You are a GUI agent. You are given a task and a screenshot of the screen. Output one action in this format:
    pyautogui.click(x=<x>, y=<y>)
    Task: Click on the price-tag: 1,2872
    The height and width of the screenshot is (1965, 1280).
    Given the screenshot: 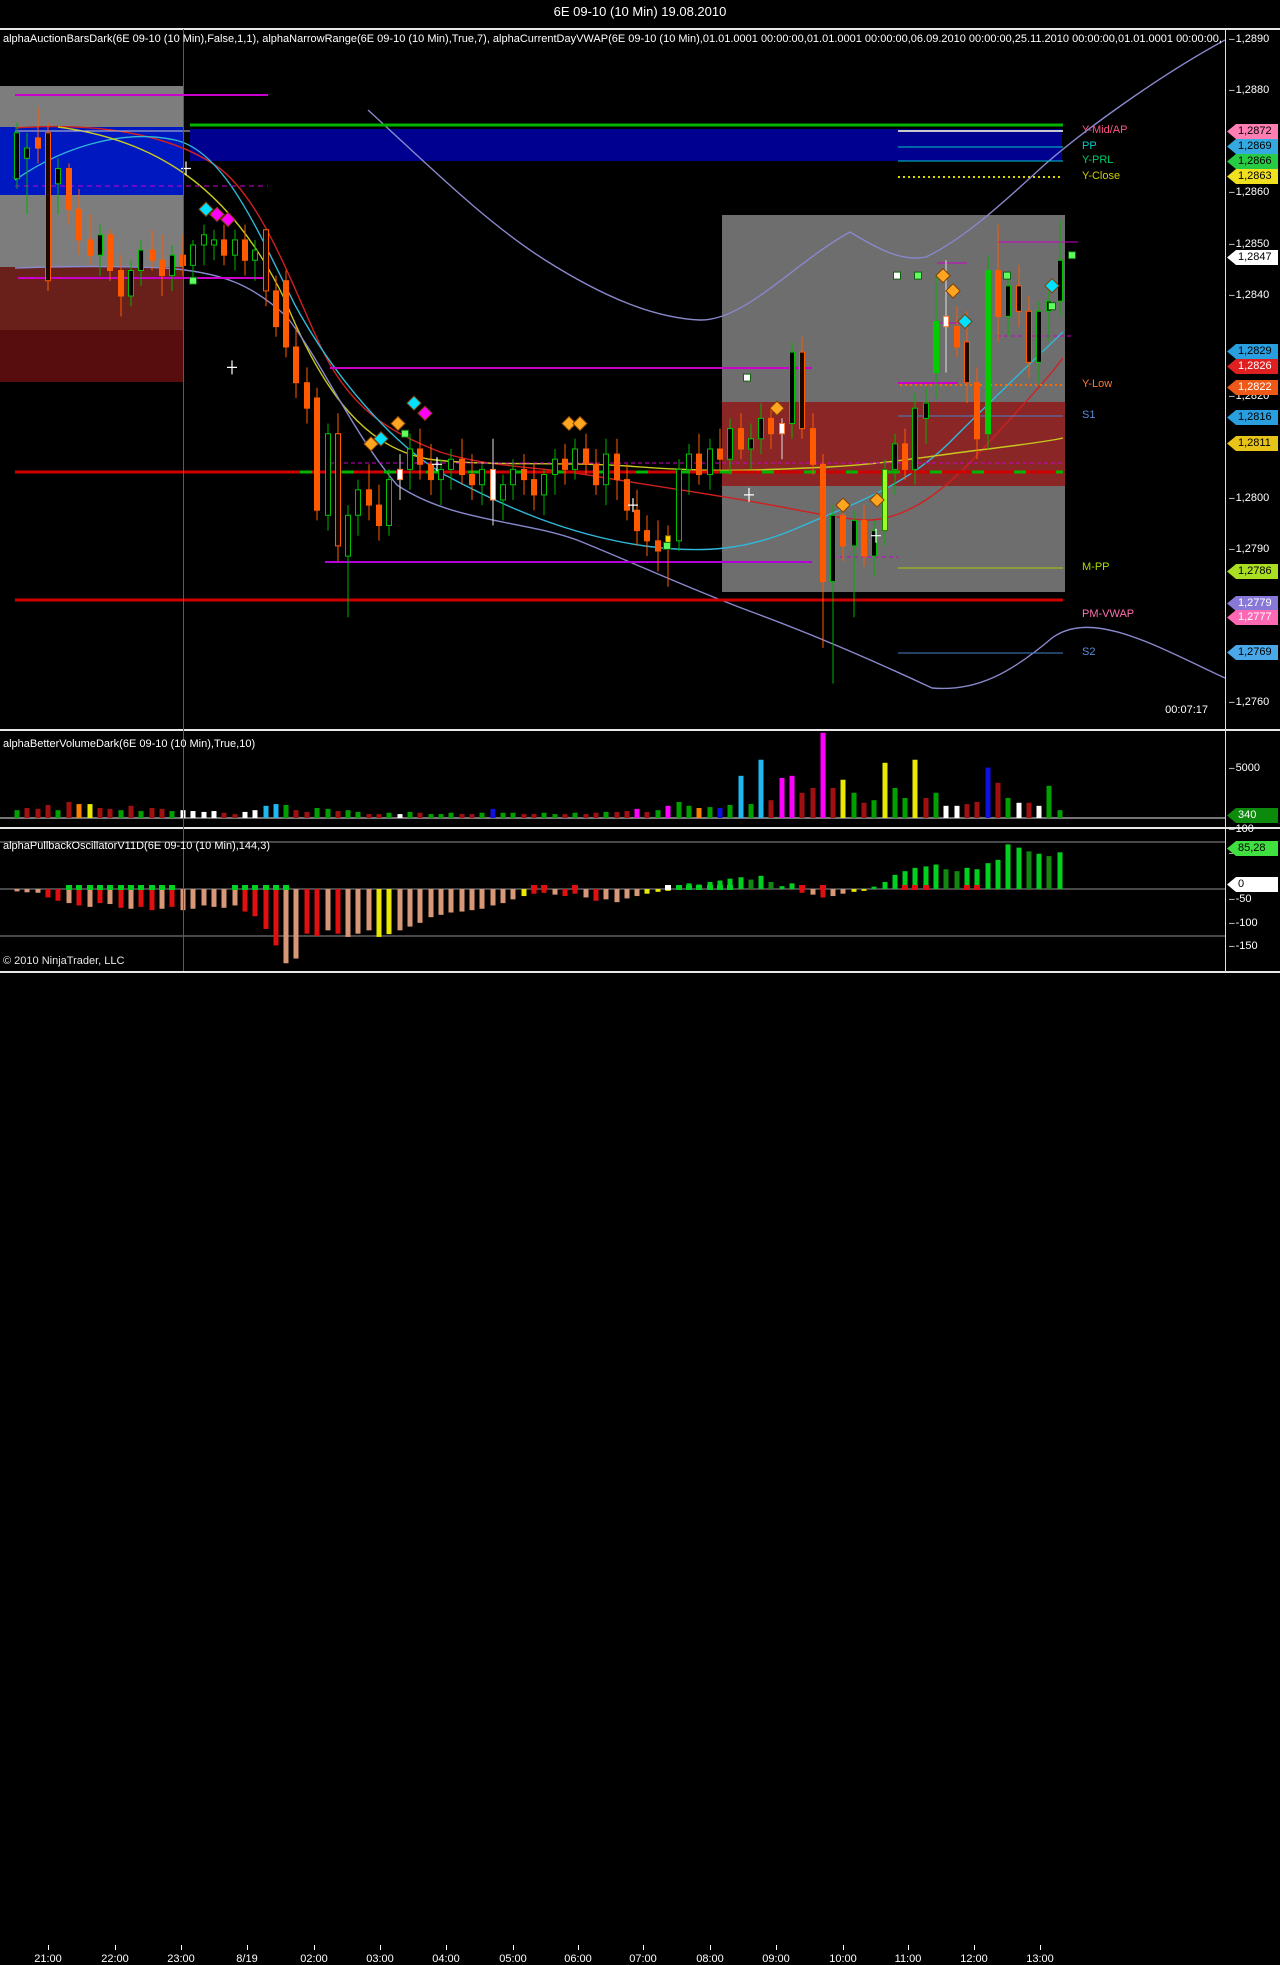 What is the action you would take?
    pyautogui.click(x=1252, y=131)
    